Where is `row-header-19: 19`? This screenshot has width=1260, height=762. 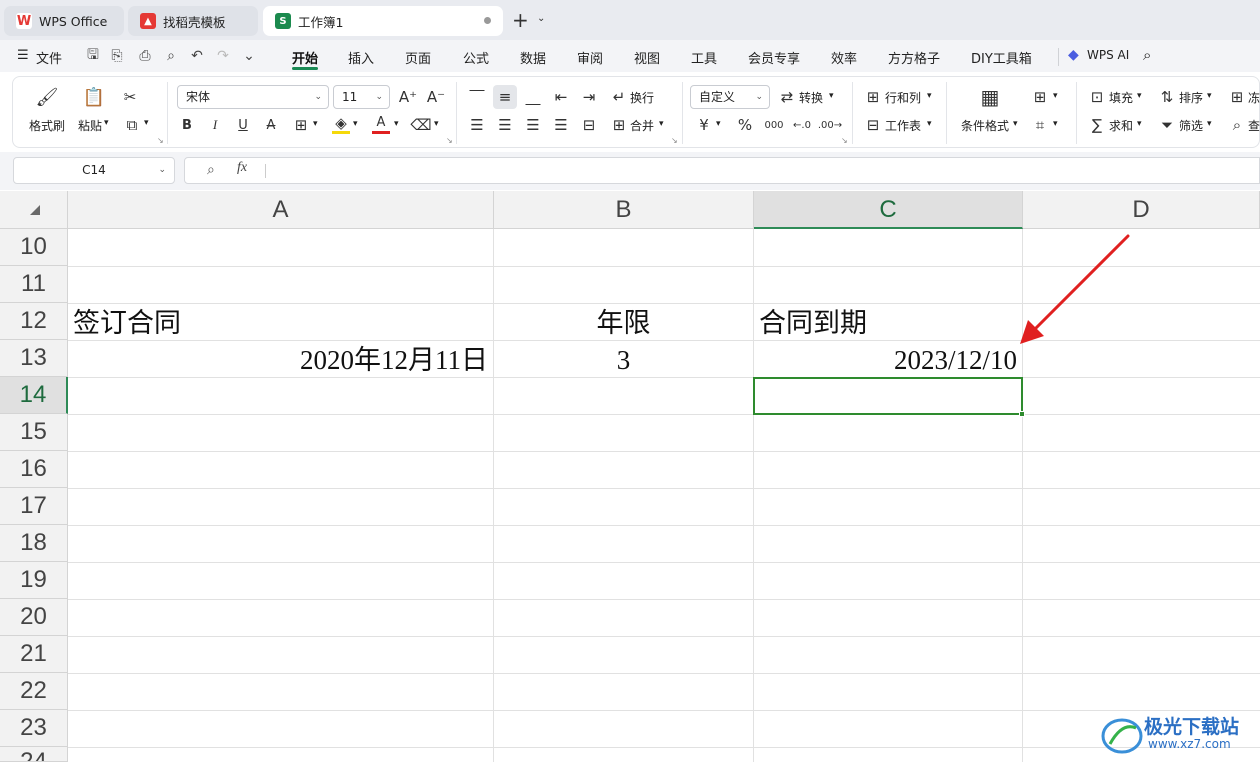 row-header-19: 19 is located at coordinates (34, 580).